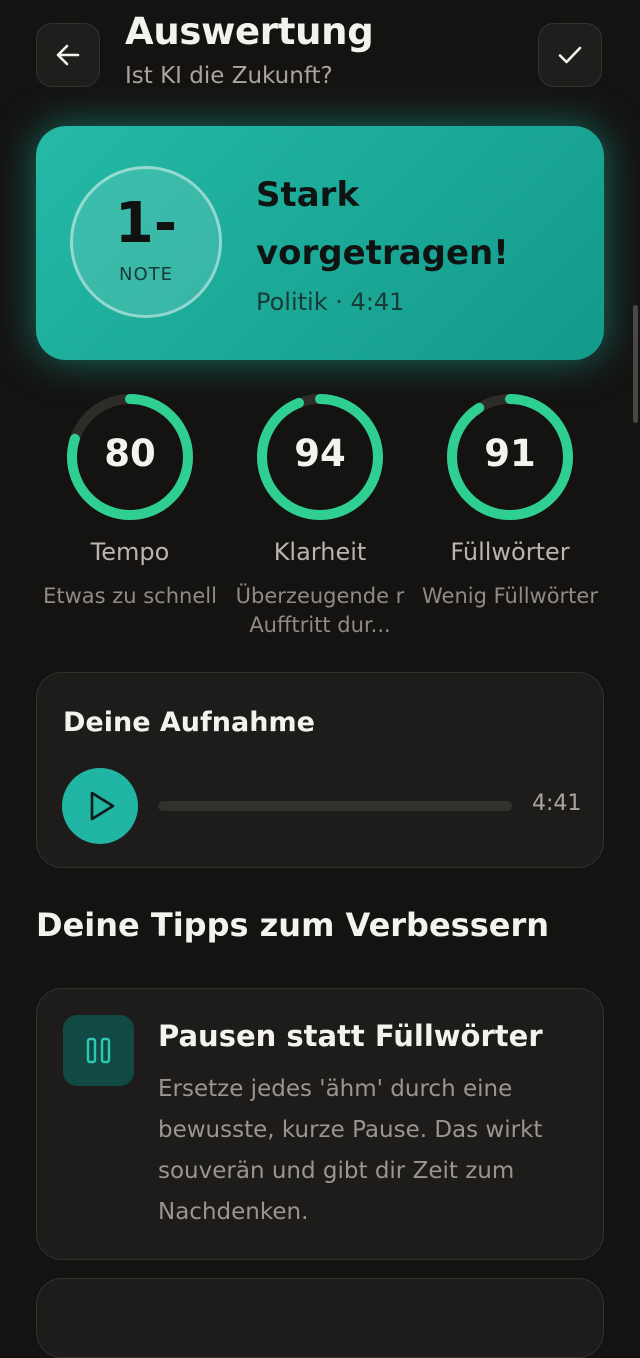  What do you see at coordinates (377, 302) in the screenshot?
I see `result-duration: 4:41` at bounding box center [377, 302].